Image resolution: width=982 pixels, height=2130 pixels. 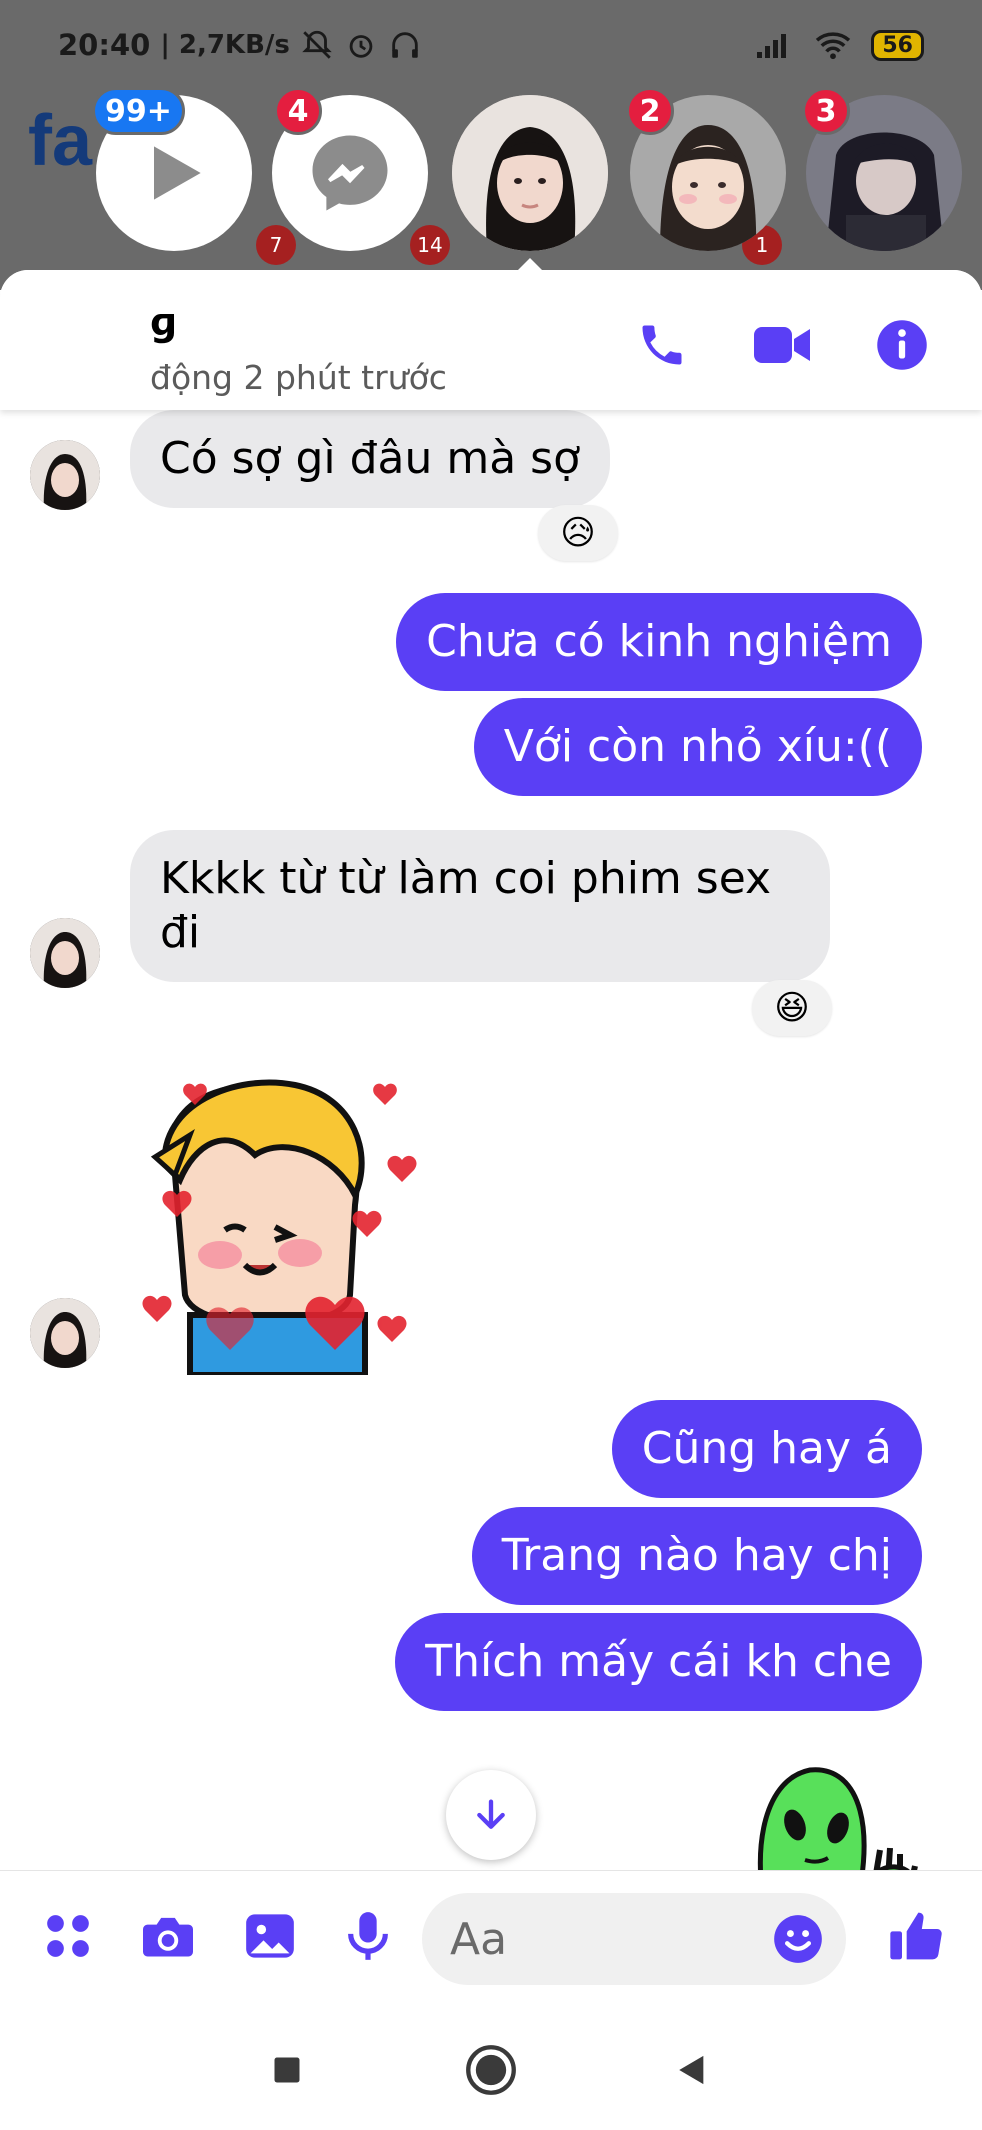 I want to click on active-status: động 2 phút trước, so click(x=298, y=377).